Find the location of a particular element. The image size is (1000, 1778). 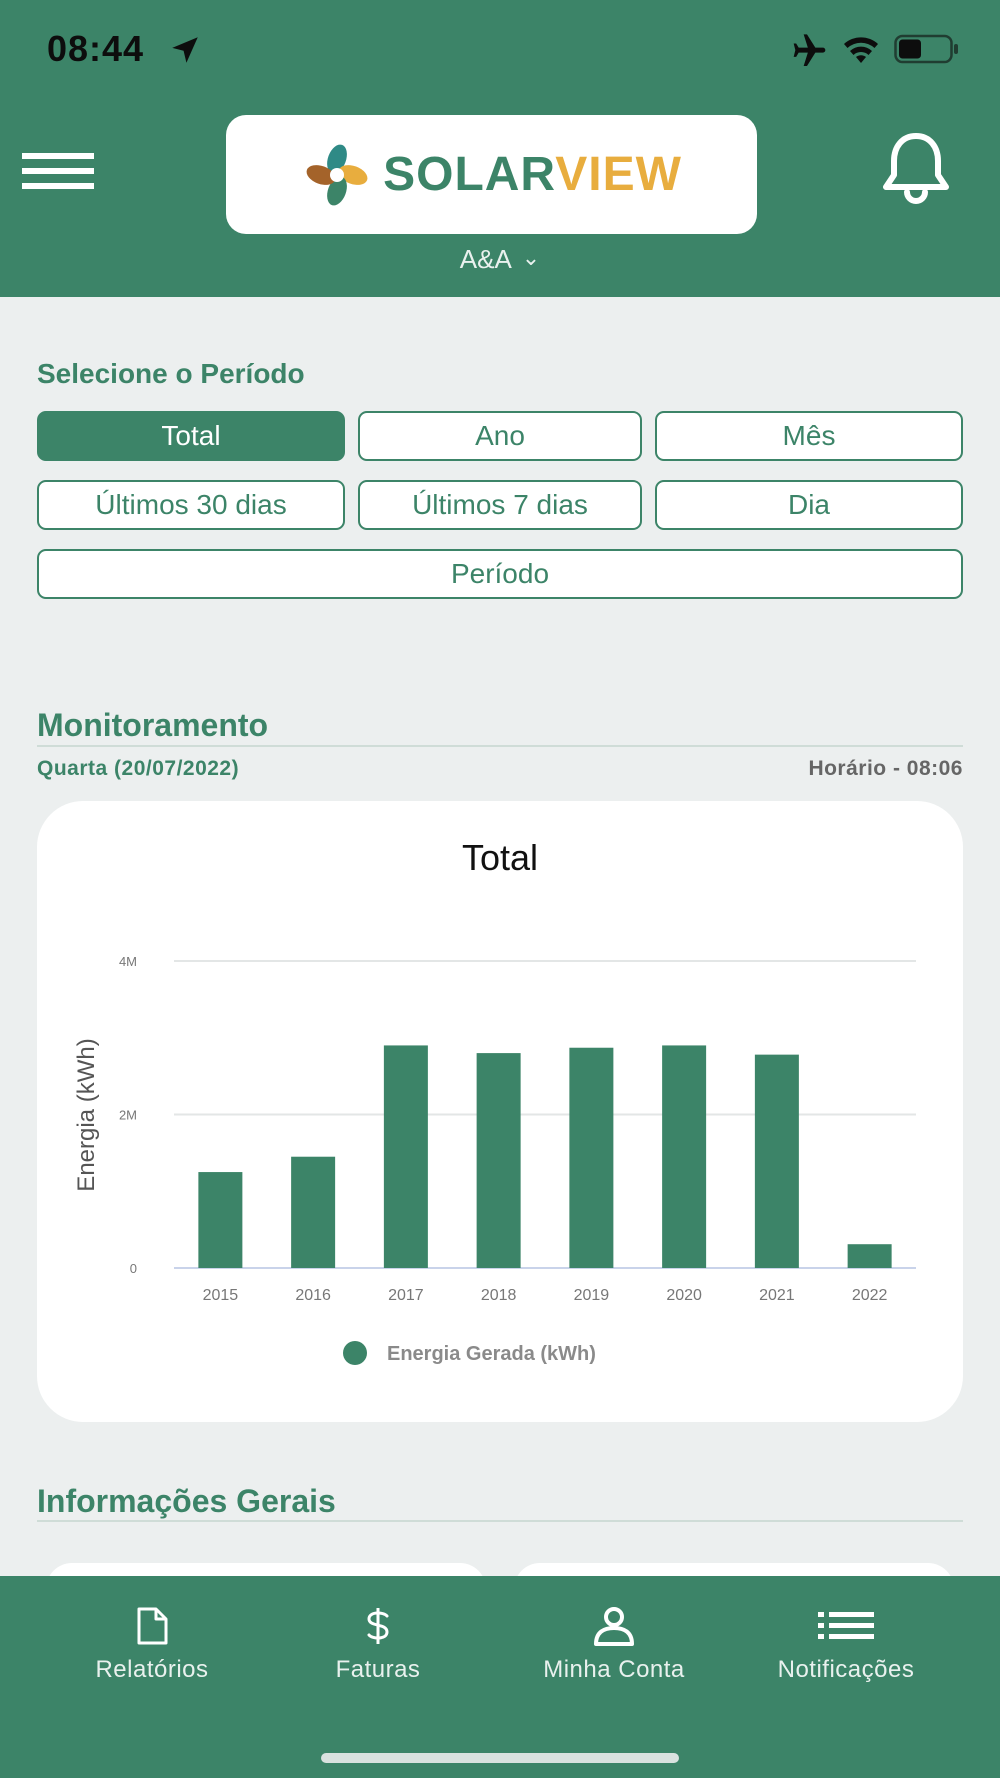

chart-xtick-label: 2020 is located at coordinates (684, 1295).